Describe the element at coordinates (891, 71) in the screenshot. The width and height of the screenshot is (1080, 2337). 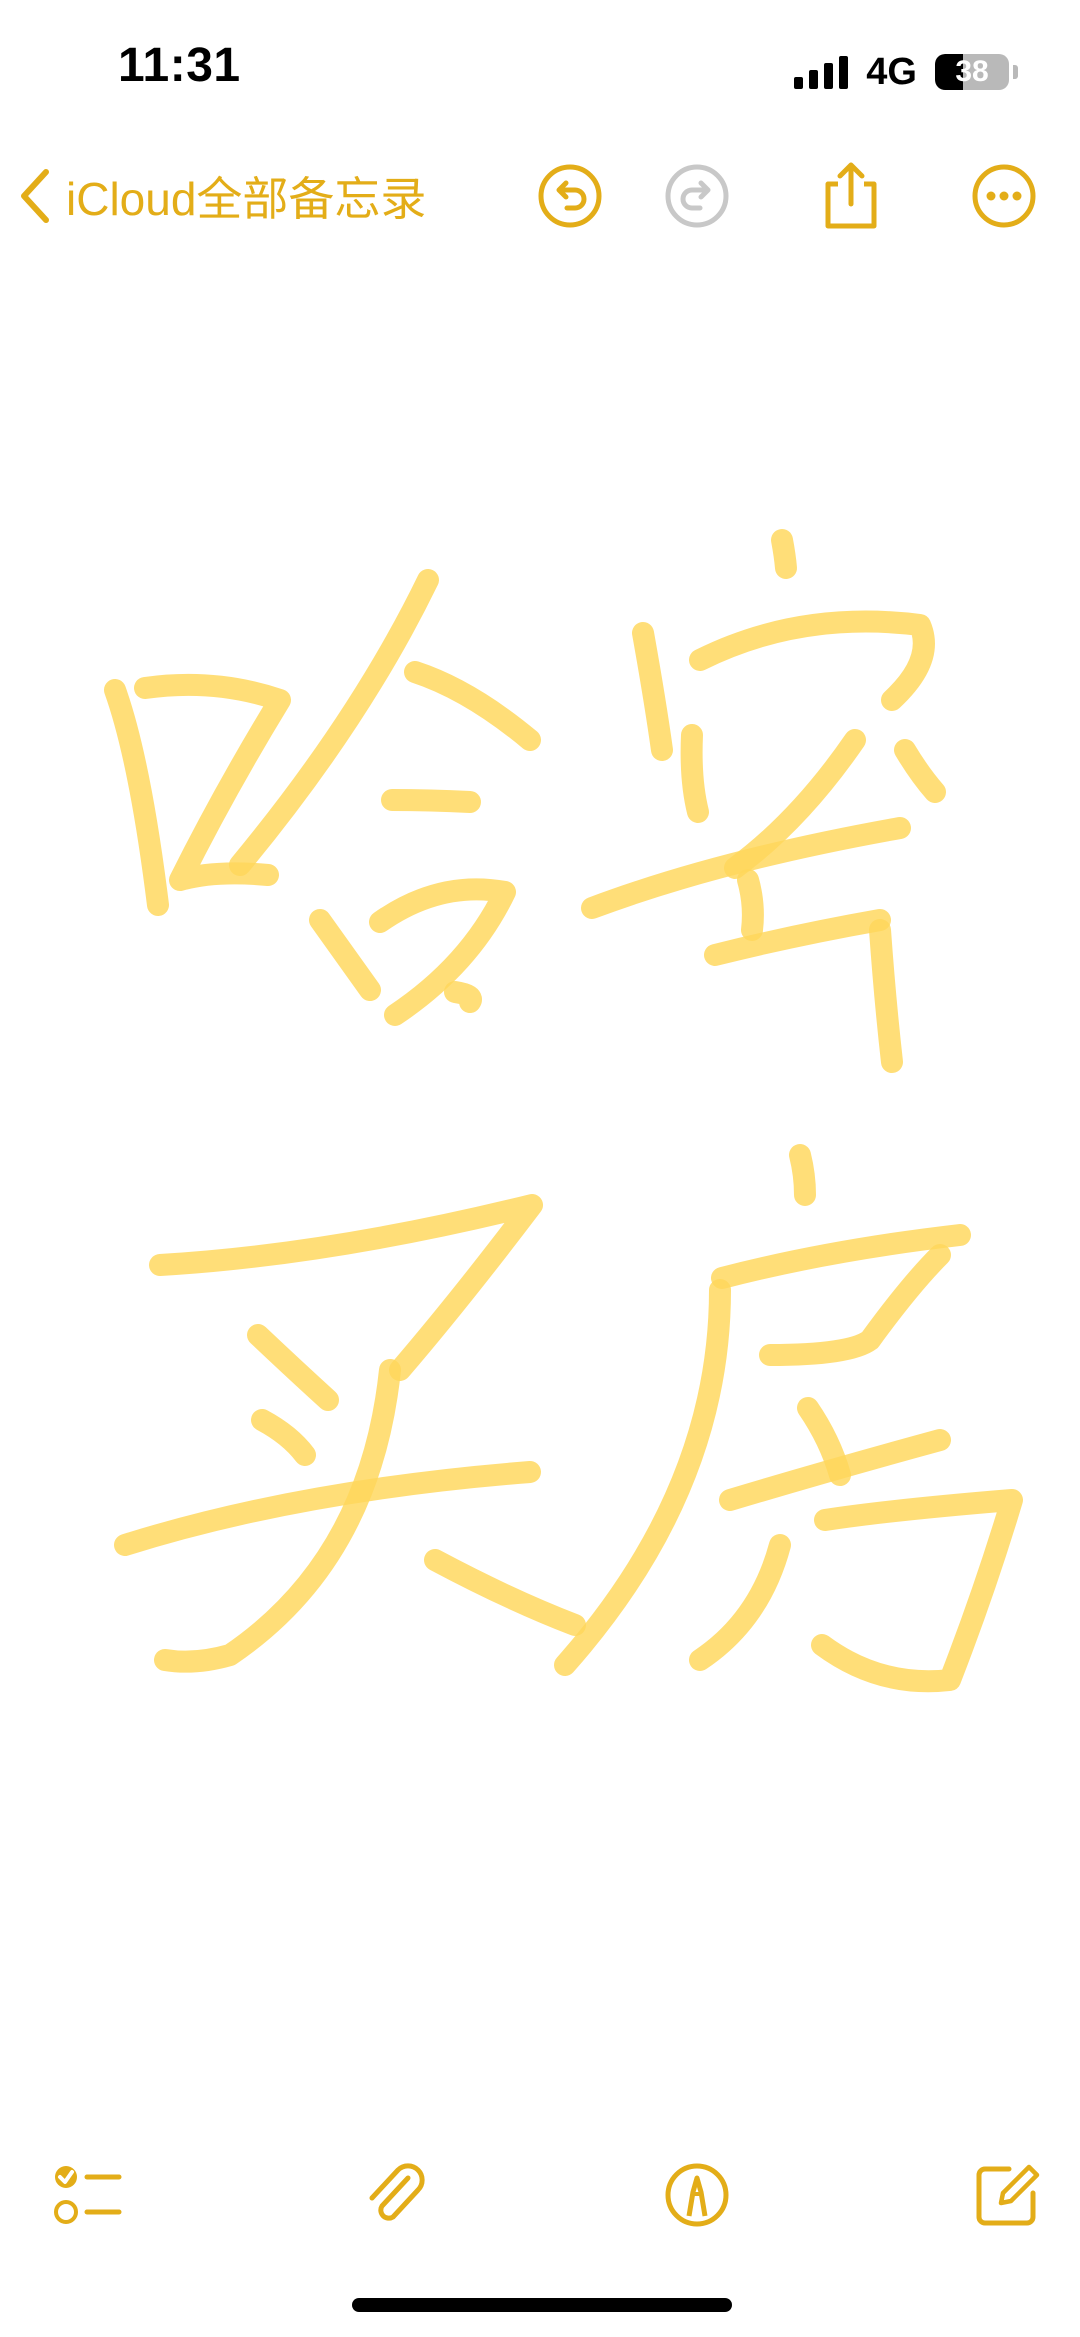
I see `network-type: 4G` at that location.